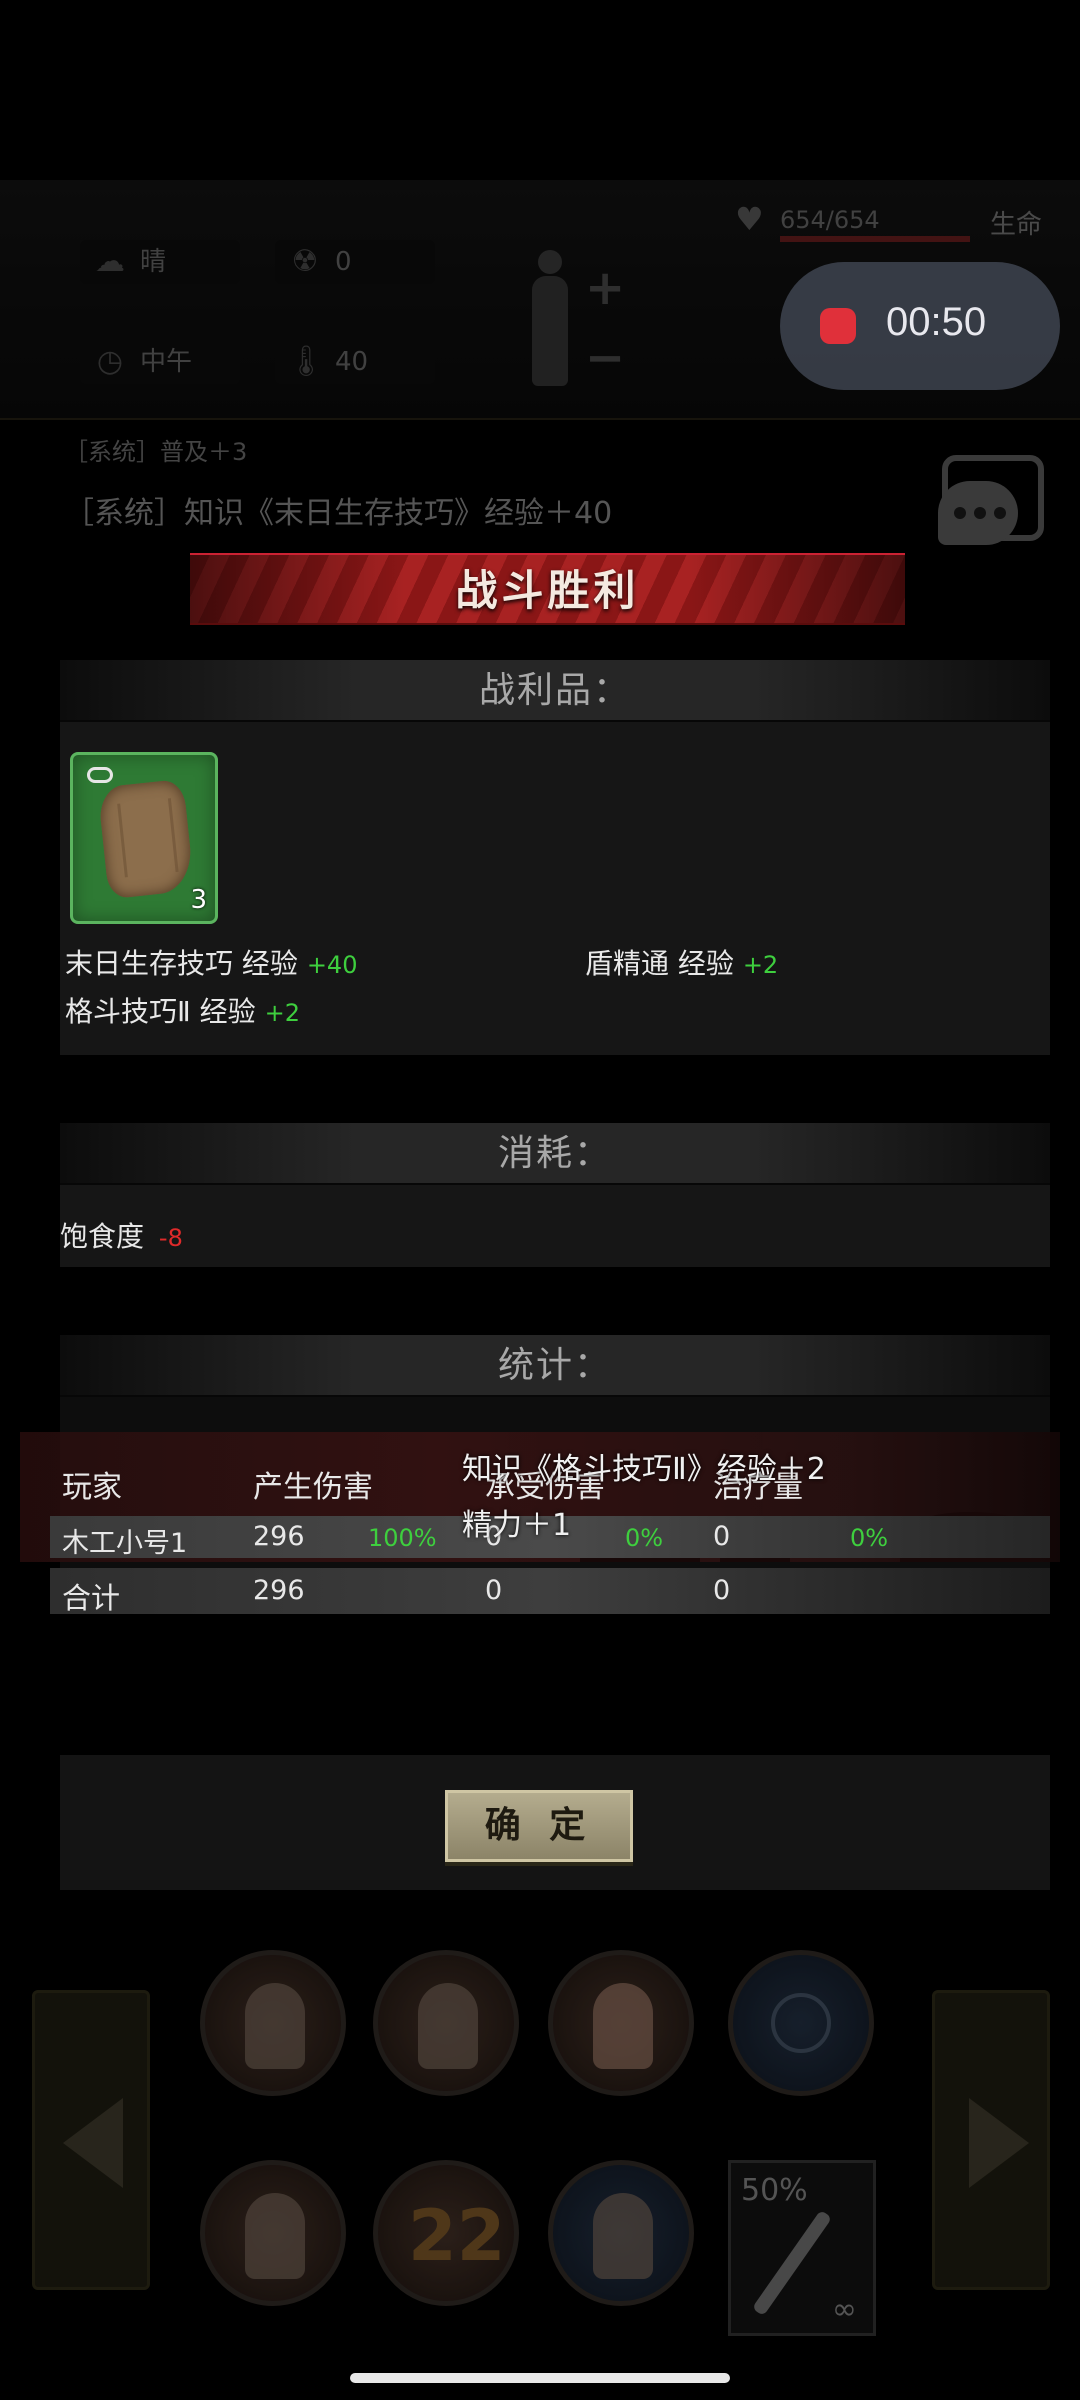 The image size is (1080, 2400). Describe the element at coordinates (644, 1538) in the screenshot. I see `taken-pct: 0%` at that location.